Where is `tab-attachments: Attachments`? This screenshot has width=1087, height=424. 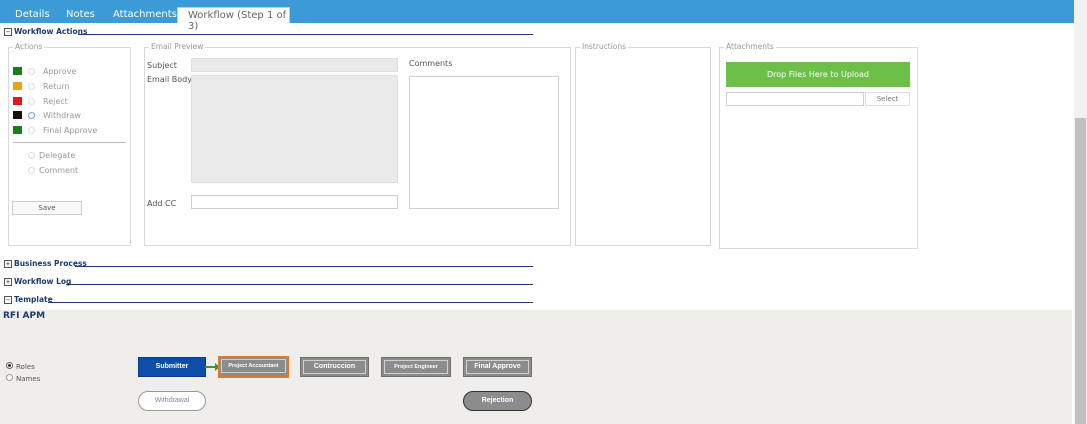
tab-attachments: Attachments is located at coordinates (145, 15).